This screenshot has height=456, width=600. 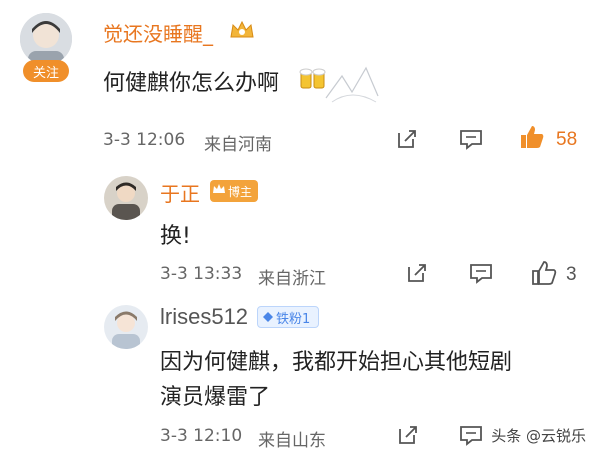 I want to click on username: 觉还没睡醒_, so click(x=158, y=32).